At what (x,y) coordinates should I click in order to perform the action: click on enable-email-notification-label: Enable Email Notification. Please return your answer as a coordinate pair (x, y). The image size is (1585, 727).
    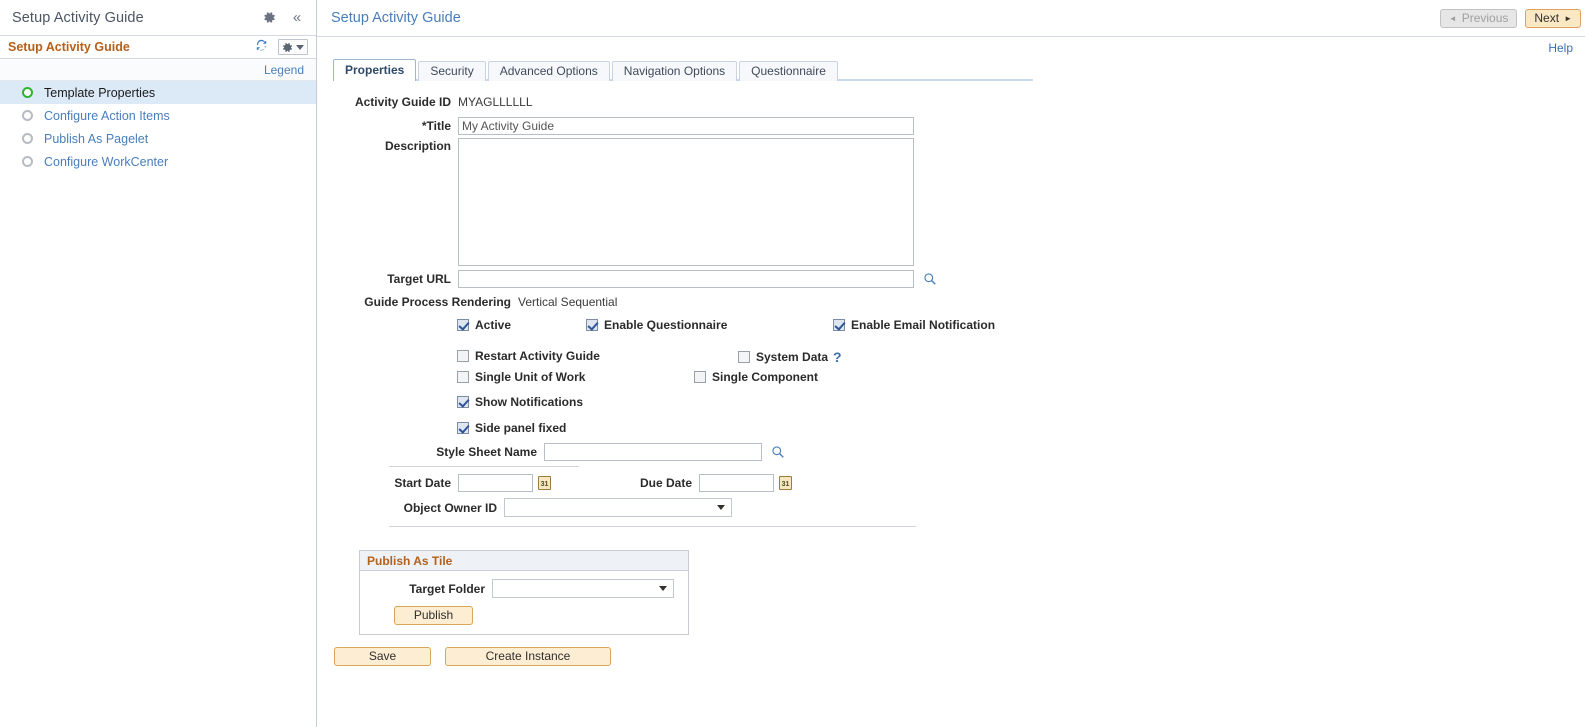
    Looking at the image, I should click on (923, 325).